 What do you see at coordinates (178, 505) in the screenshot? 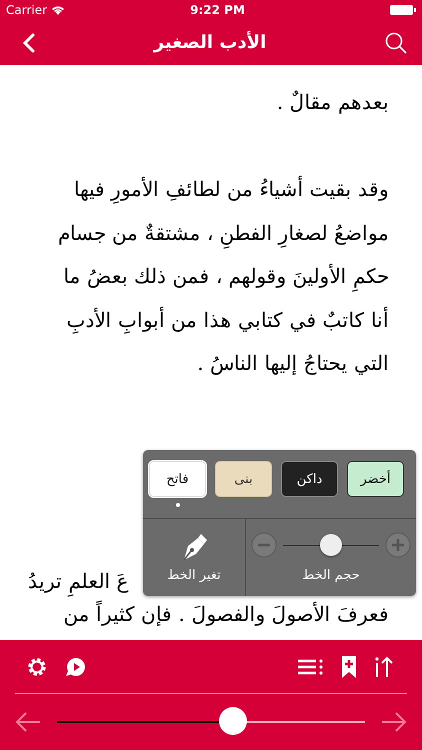
I see `selected-dot` at bounding box center [178, 505].